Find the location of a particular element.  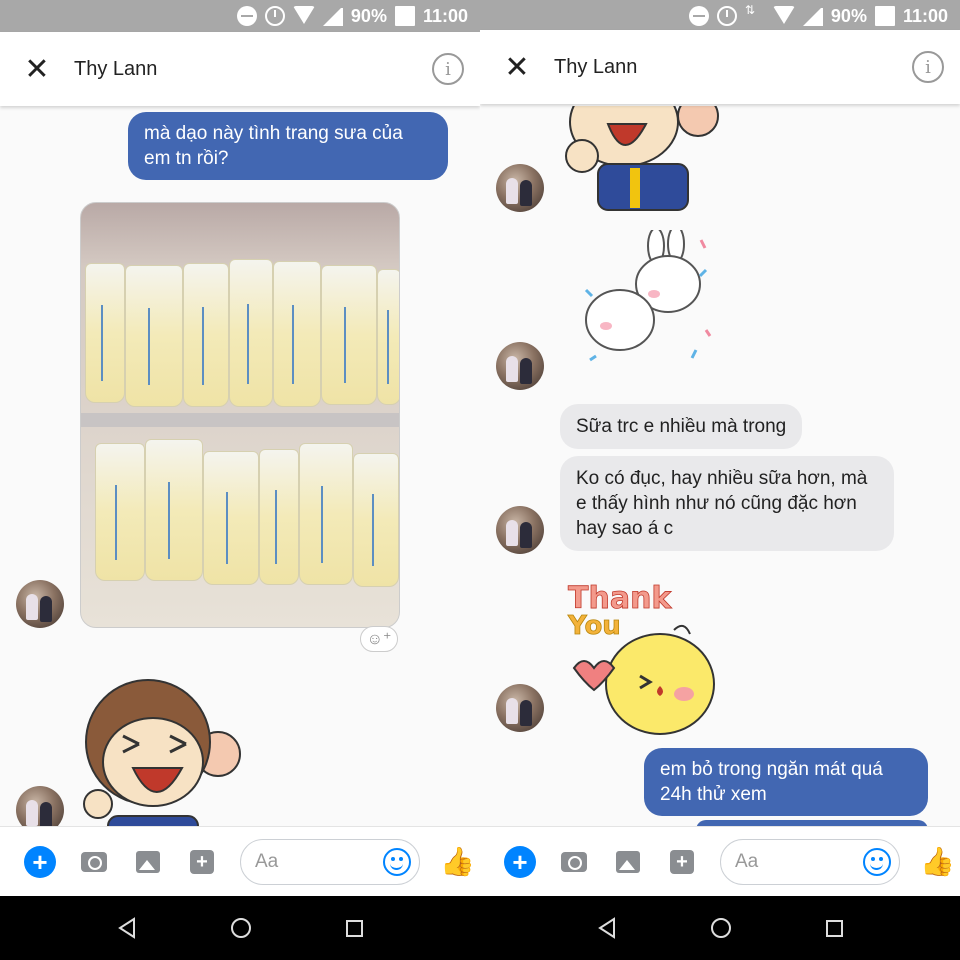

add-reaction-icon: ☺⁺ is located at coordinates (379, 639).